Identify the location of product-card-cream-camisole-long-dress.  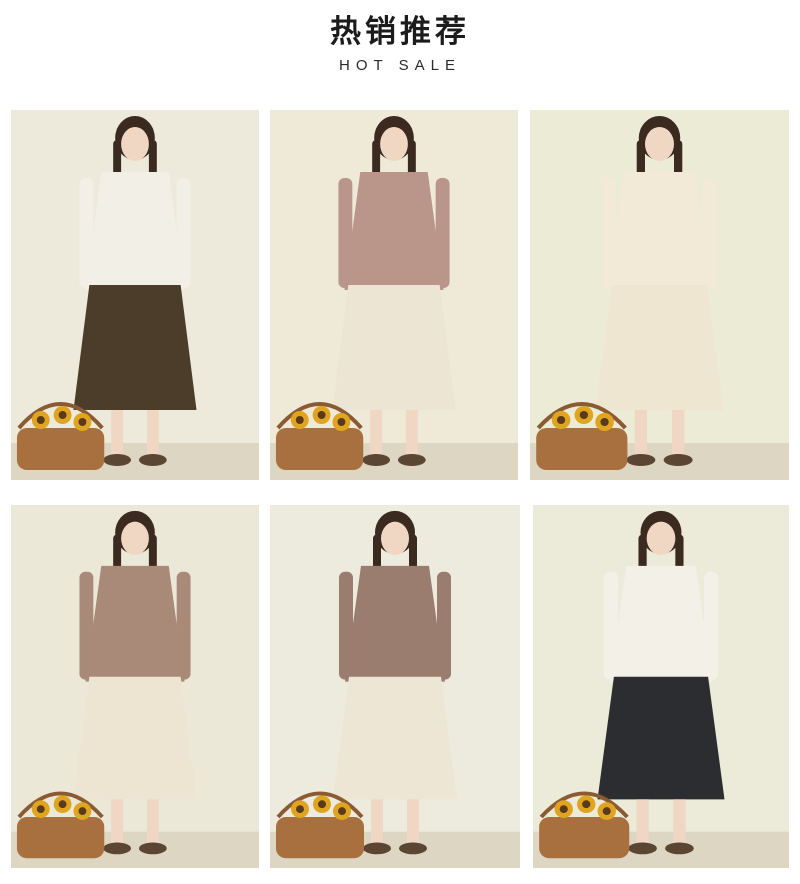
(659, 295).